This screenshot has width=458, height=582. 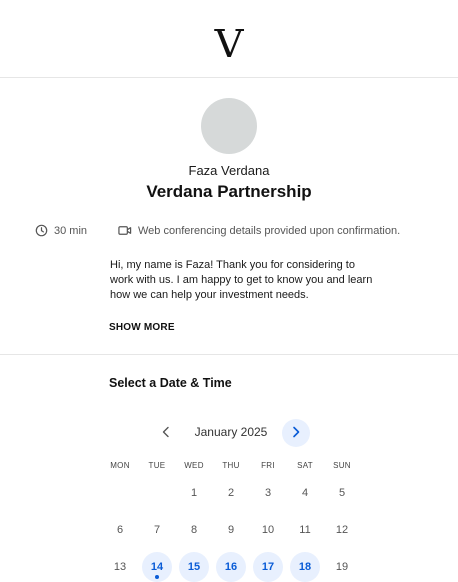 What do you see at coordinates (268, 567) in the screenshot?
I see `calendar-day-available: 17` at bounding box center [268, 567].